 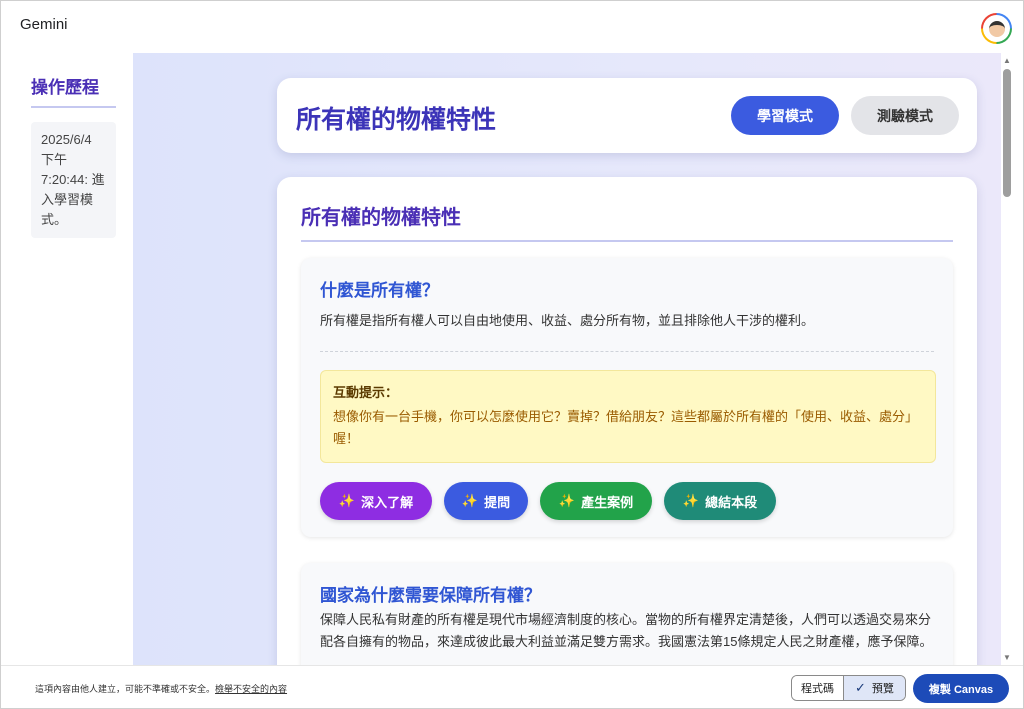 What do you see at coordinates (567, 320) in the screenshot?
I see `section-text: 所有權是指所有權人可以自由地使用、收益、處分所有物，並且排除他人干涉的權利。` at bounding box center [567, 320].